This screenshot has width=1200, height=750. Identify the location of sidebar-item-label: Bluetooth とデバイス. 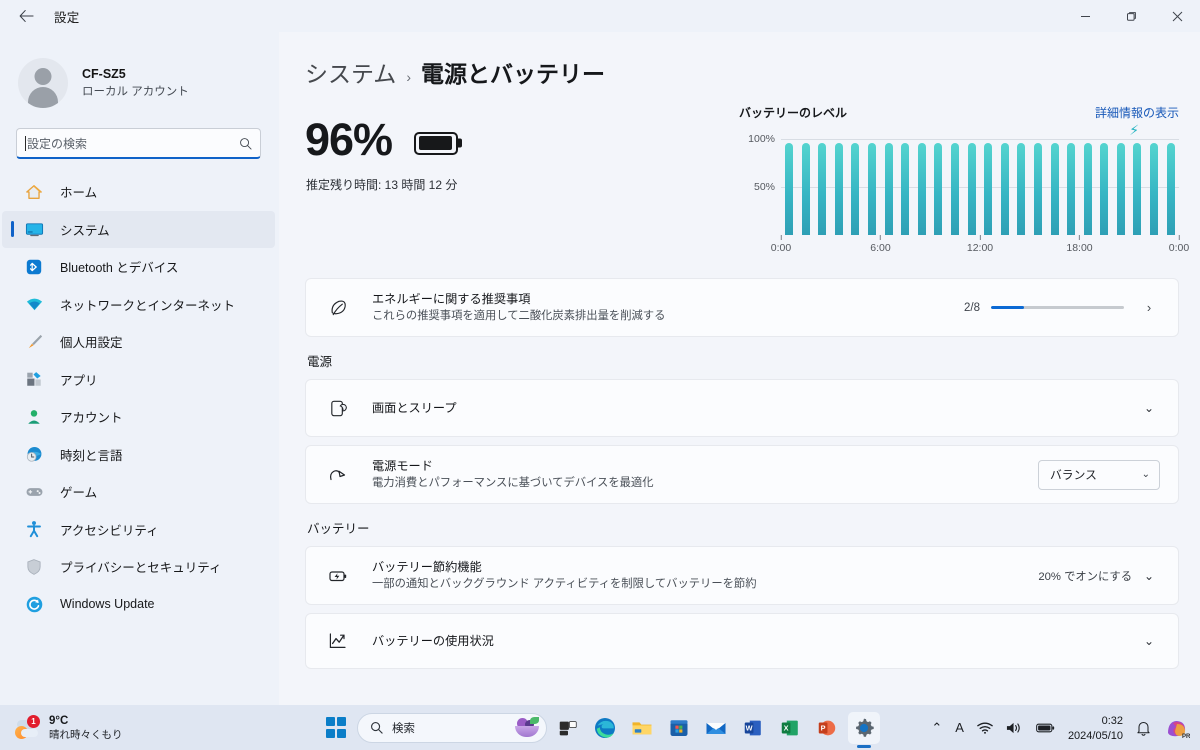
(119, 268).